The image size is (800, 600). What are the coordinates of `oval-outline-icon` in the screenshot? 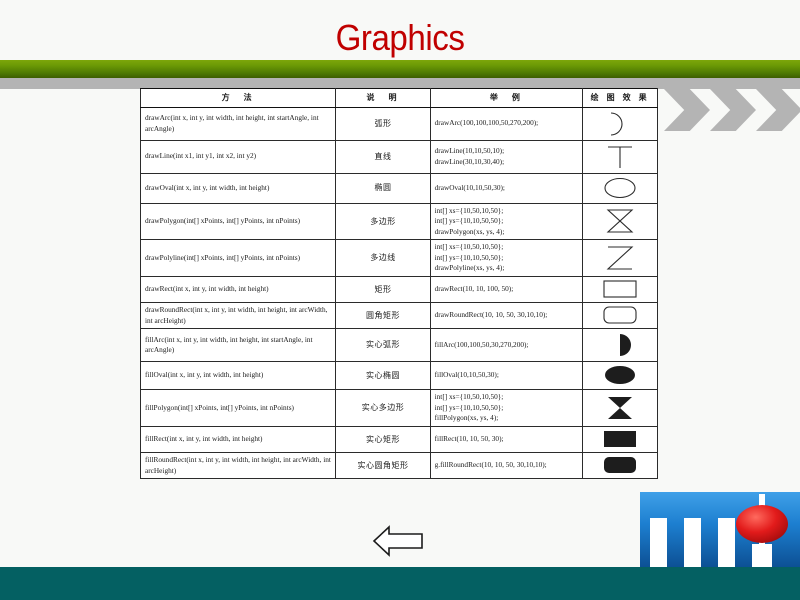 It's located at (620, 187).